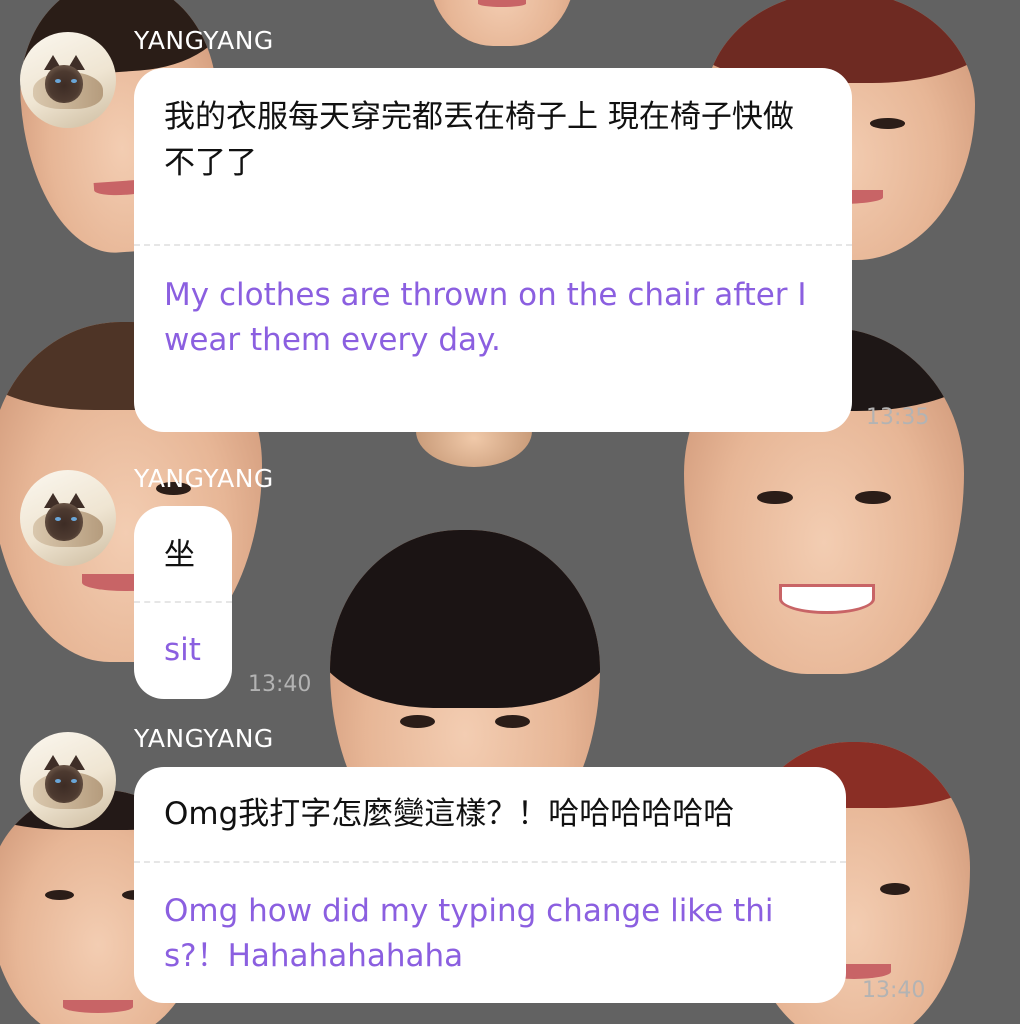 The image size is (1020, 1024). I want to click on wallpaper-face-sticker, so click(502, 23).